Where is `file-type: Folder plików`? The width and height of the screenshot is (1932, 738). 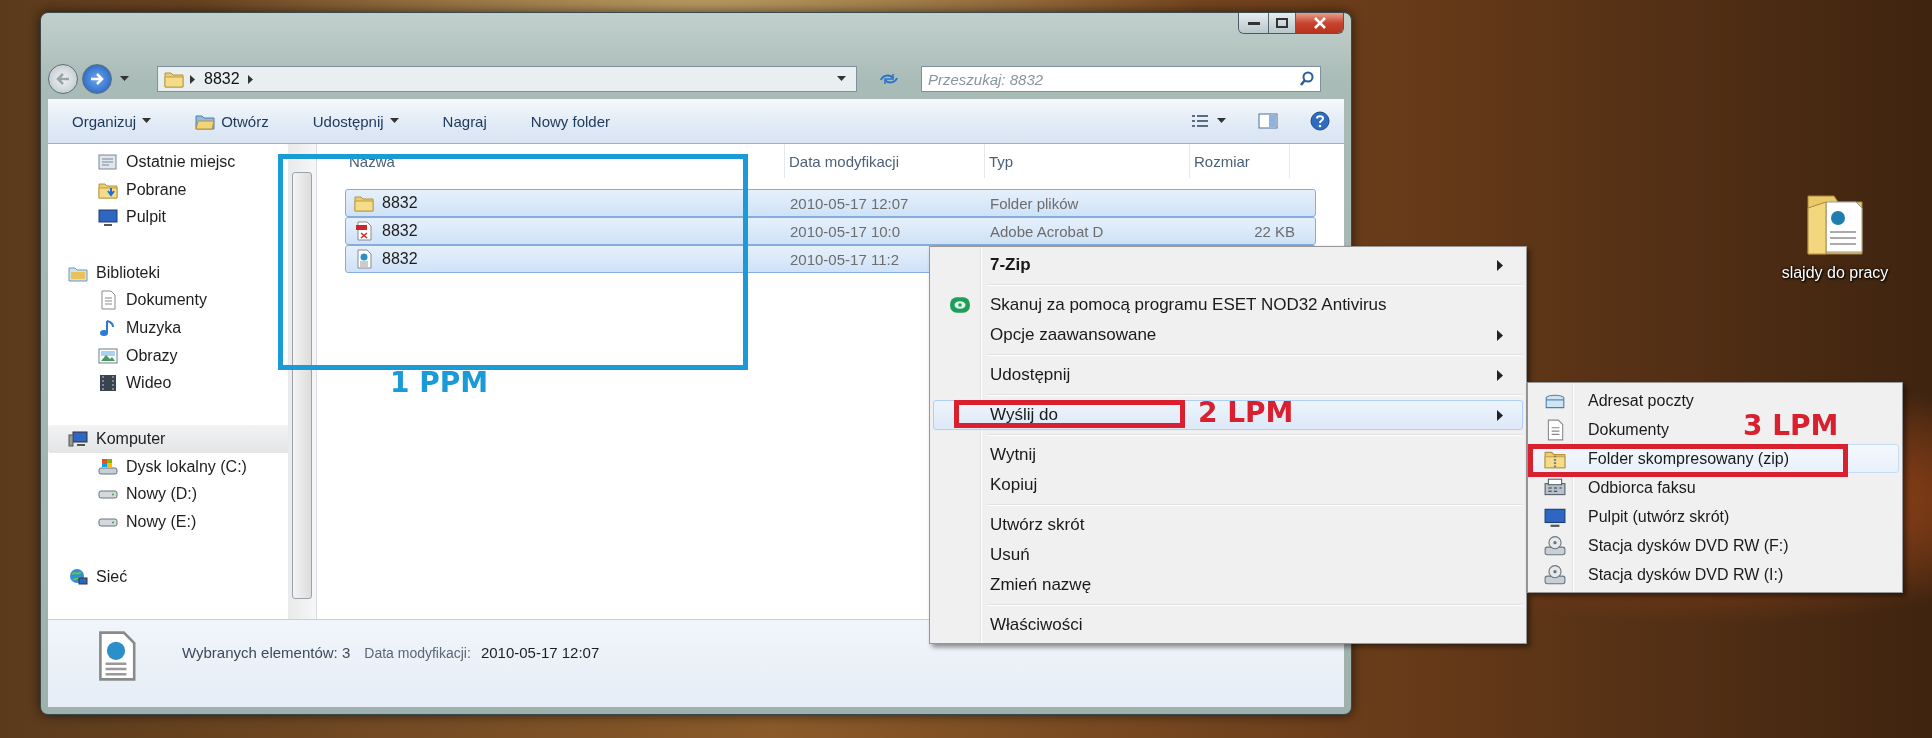 file-type: Folder plików is located at coordinates (1034, 203).